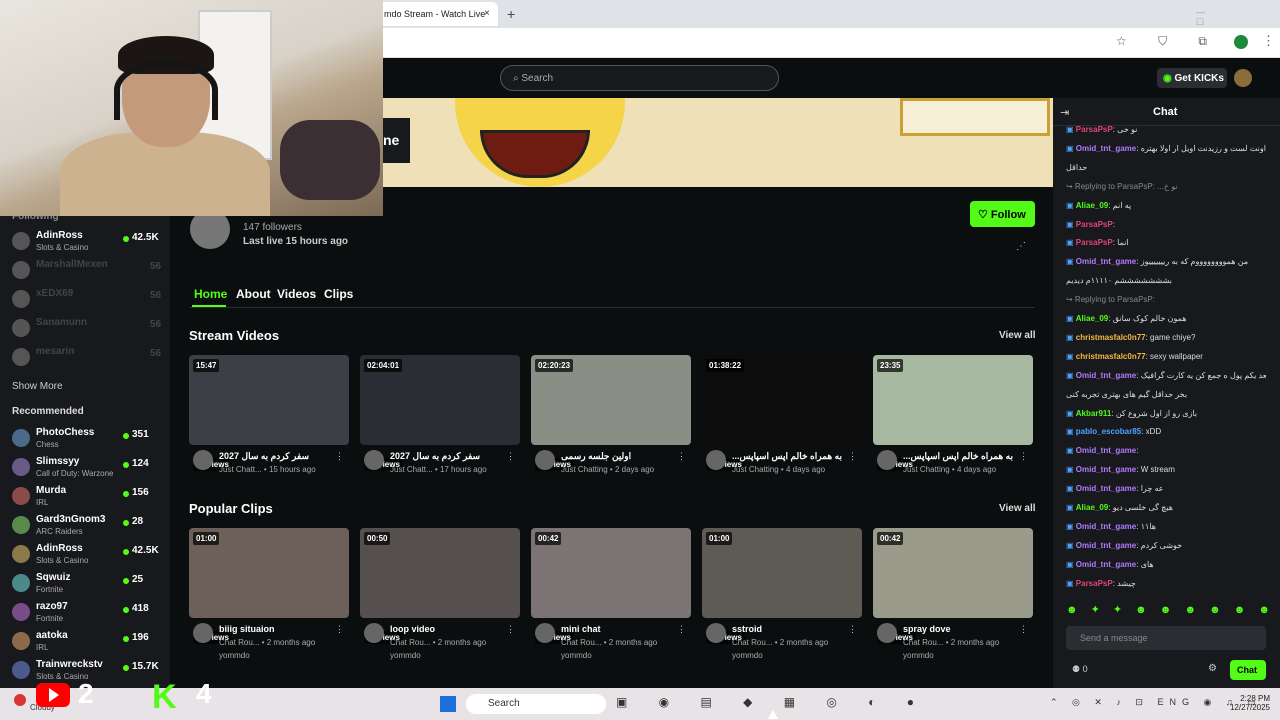 The height and width of the screenshot is (720, 1280). I want to click on card-category: Just Chatting, so click(584, 469).